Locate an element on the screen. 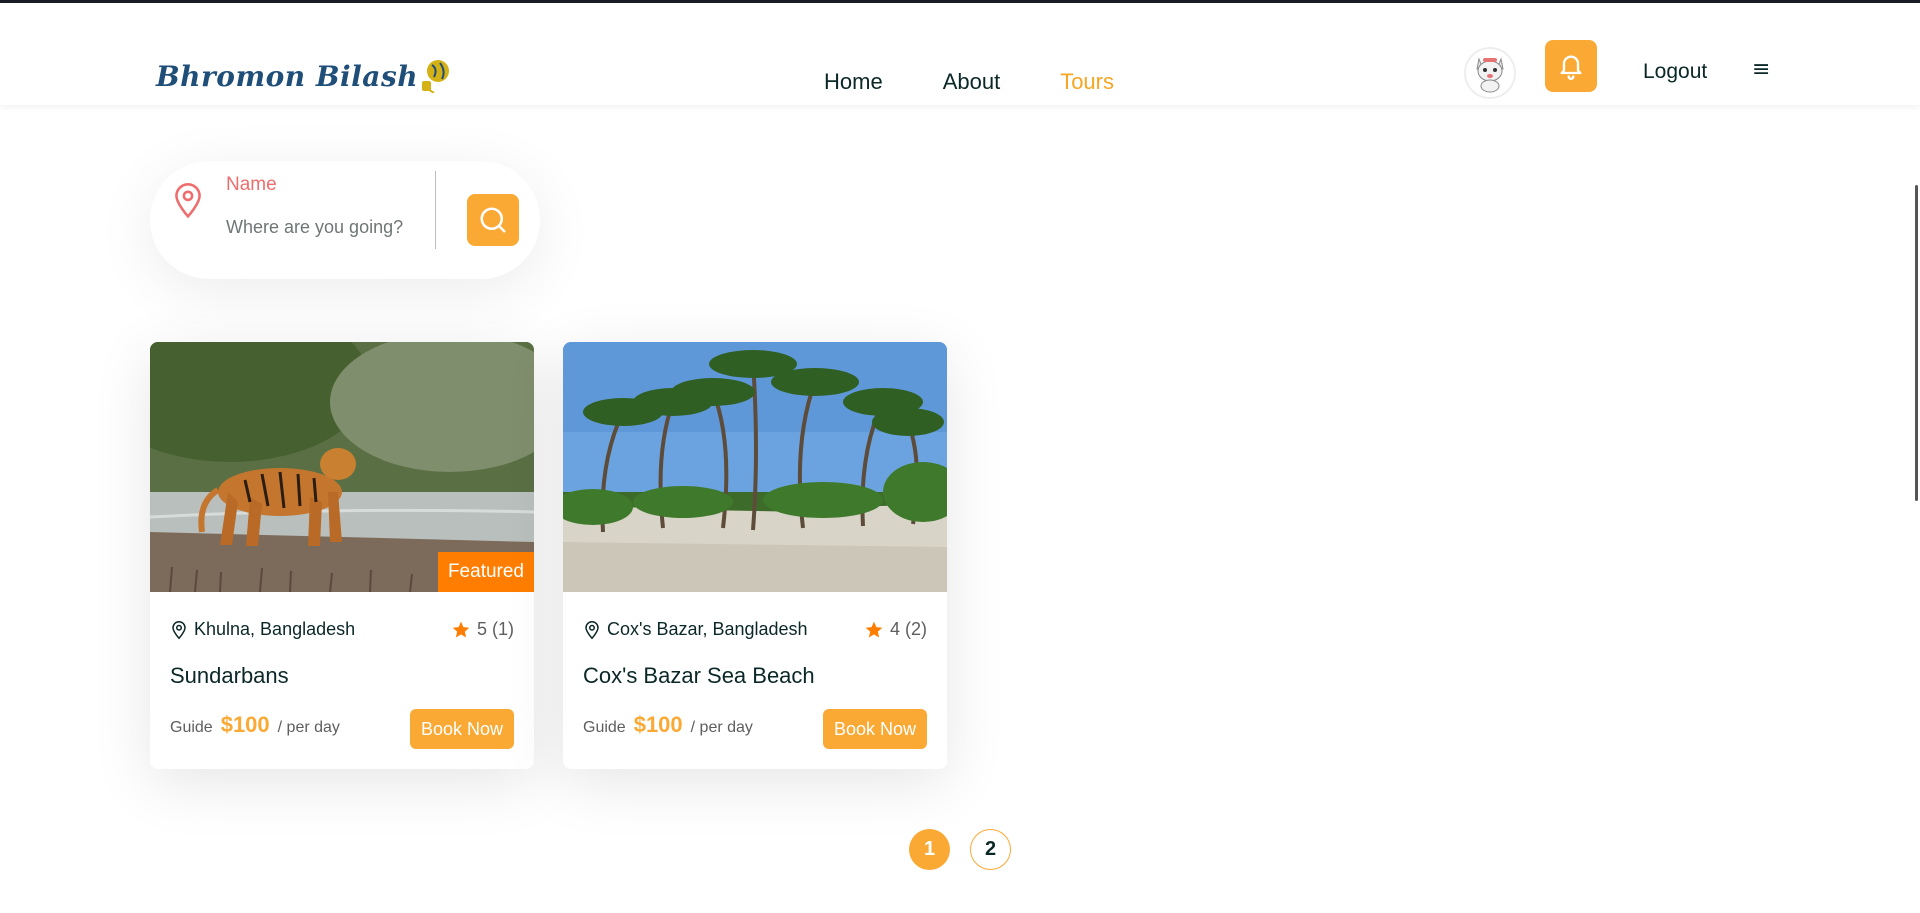 Image resolution: width=1920 pixels, height=913 pixels. nav-about: About is located at coordinates (972, 82).